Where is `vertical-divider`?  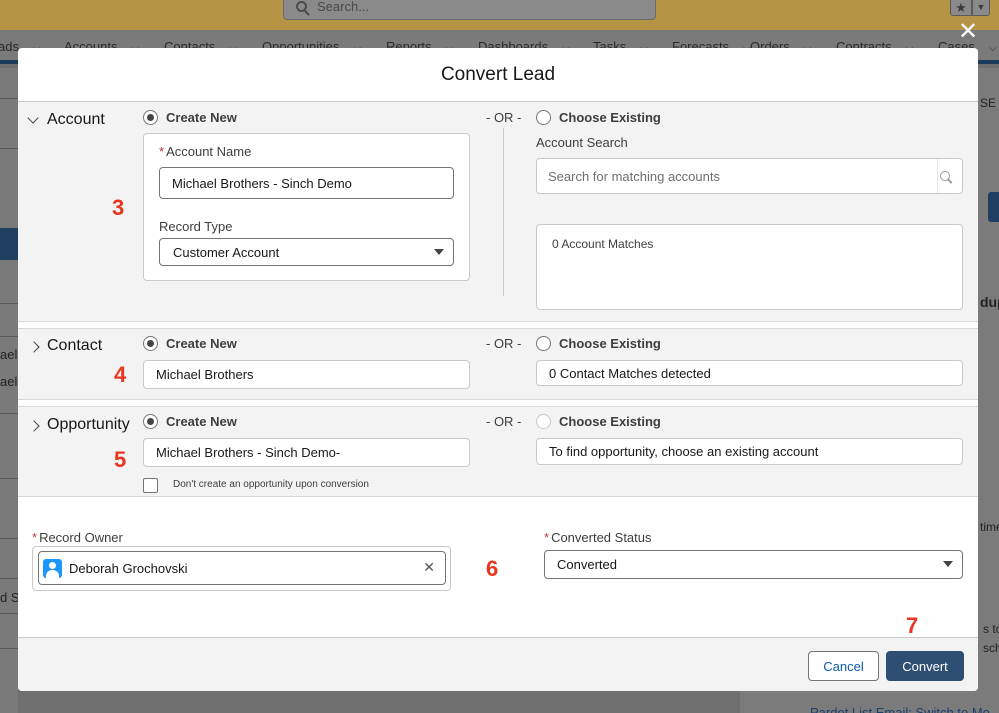 vertical-divider is located at coordinates (503, 212).